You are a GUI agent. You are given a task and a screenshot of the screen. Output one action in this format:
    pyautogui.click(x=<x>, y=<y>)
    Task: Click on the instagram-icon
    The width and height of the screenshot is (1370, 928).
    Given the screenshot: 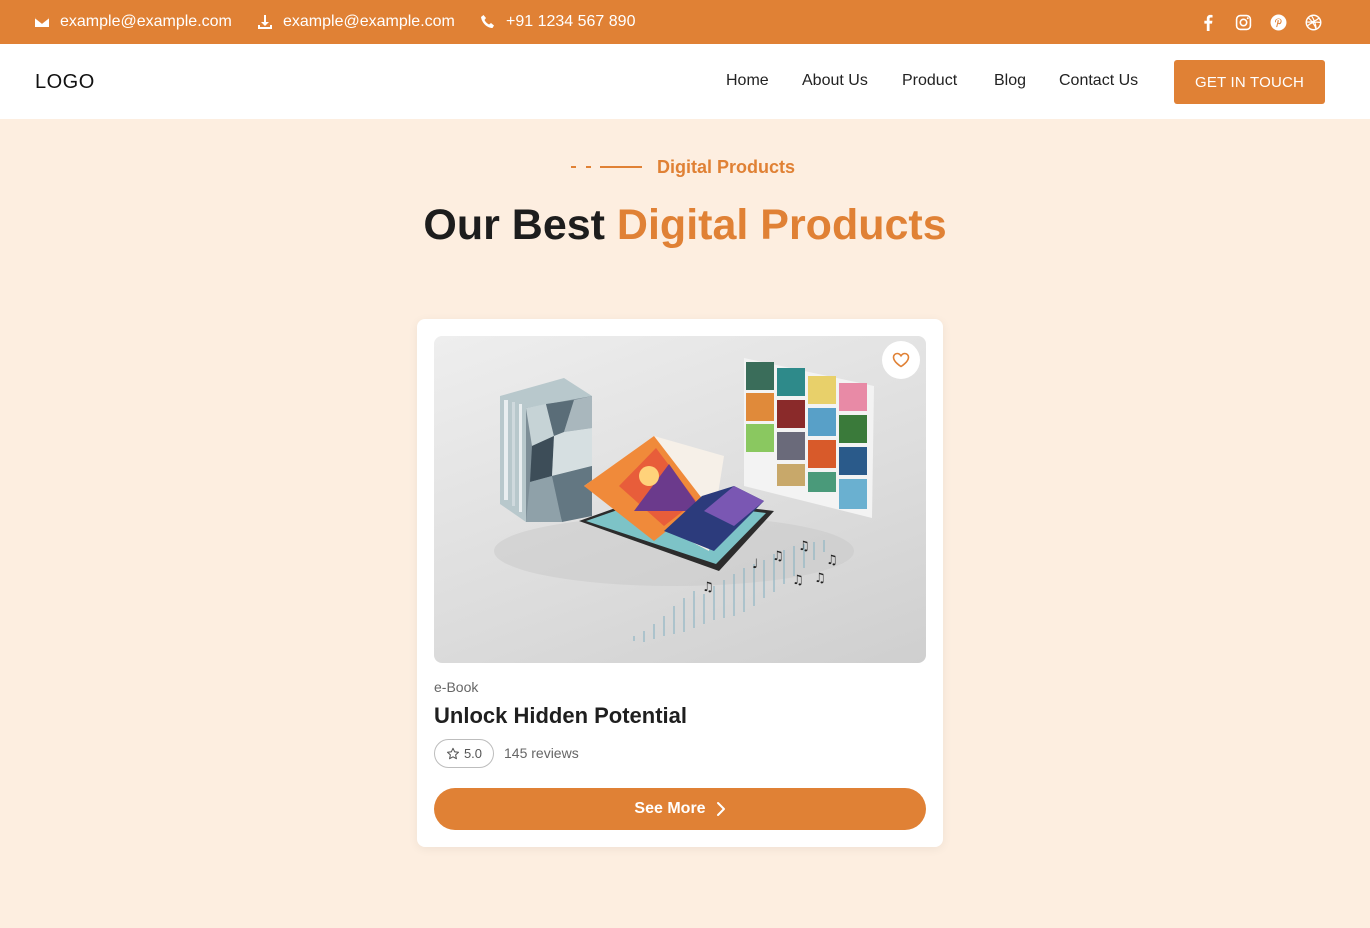 What is the action you would take?
    pyautogui.click(x=1243, y=22)
    